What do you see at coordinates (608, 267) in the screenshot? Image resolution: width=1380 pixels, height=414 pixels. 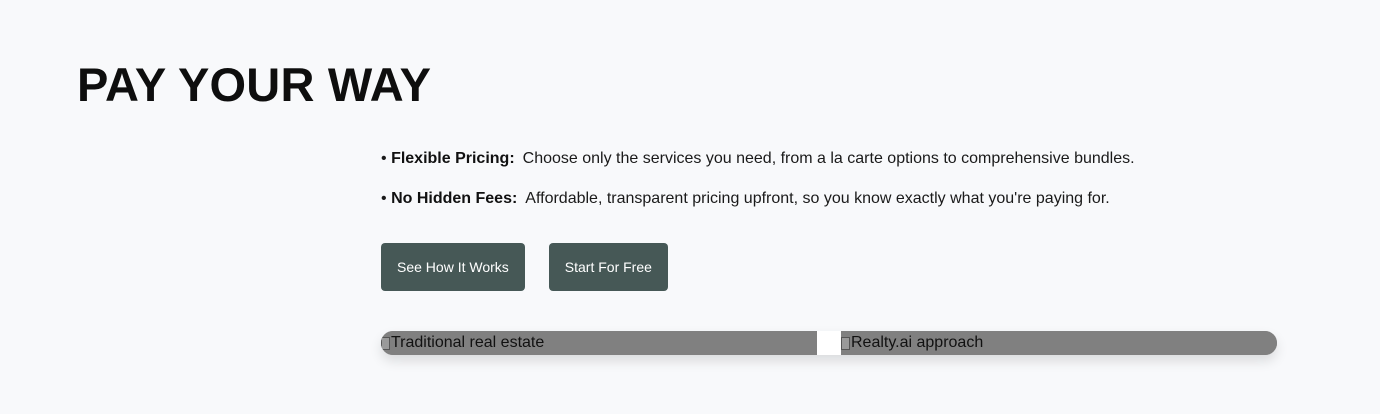 I see `start-for-free-button: Start For Free` at bounding box center [608, 267].